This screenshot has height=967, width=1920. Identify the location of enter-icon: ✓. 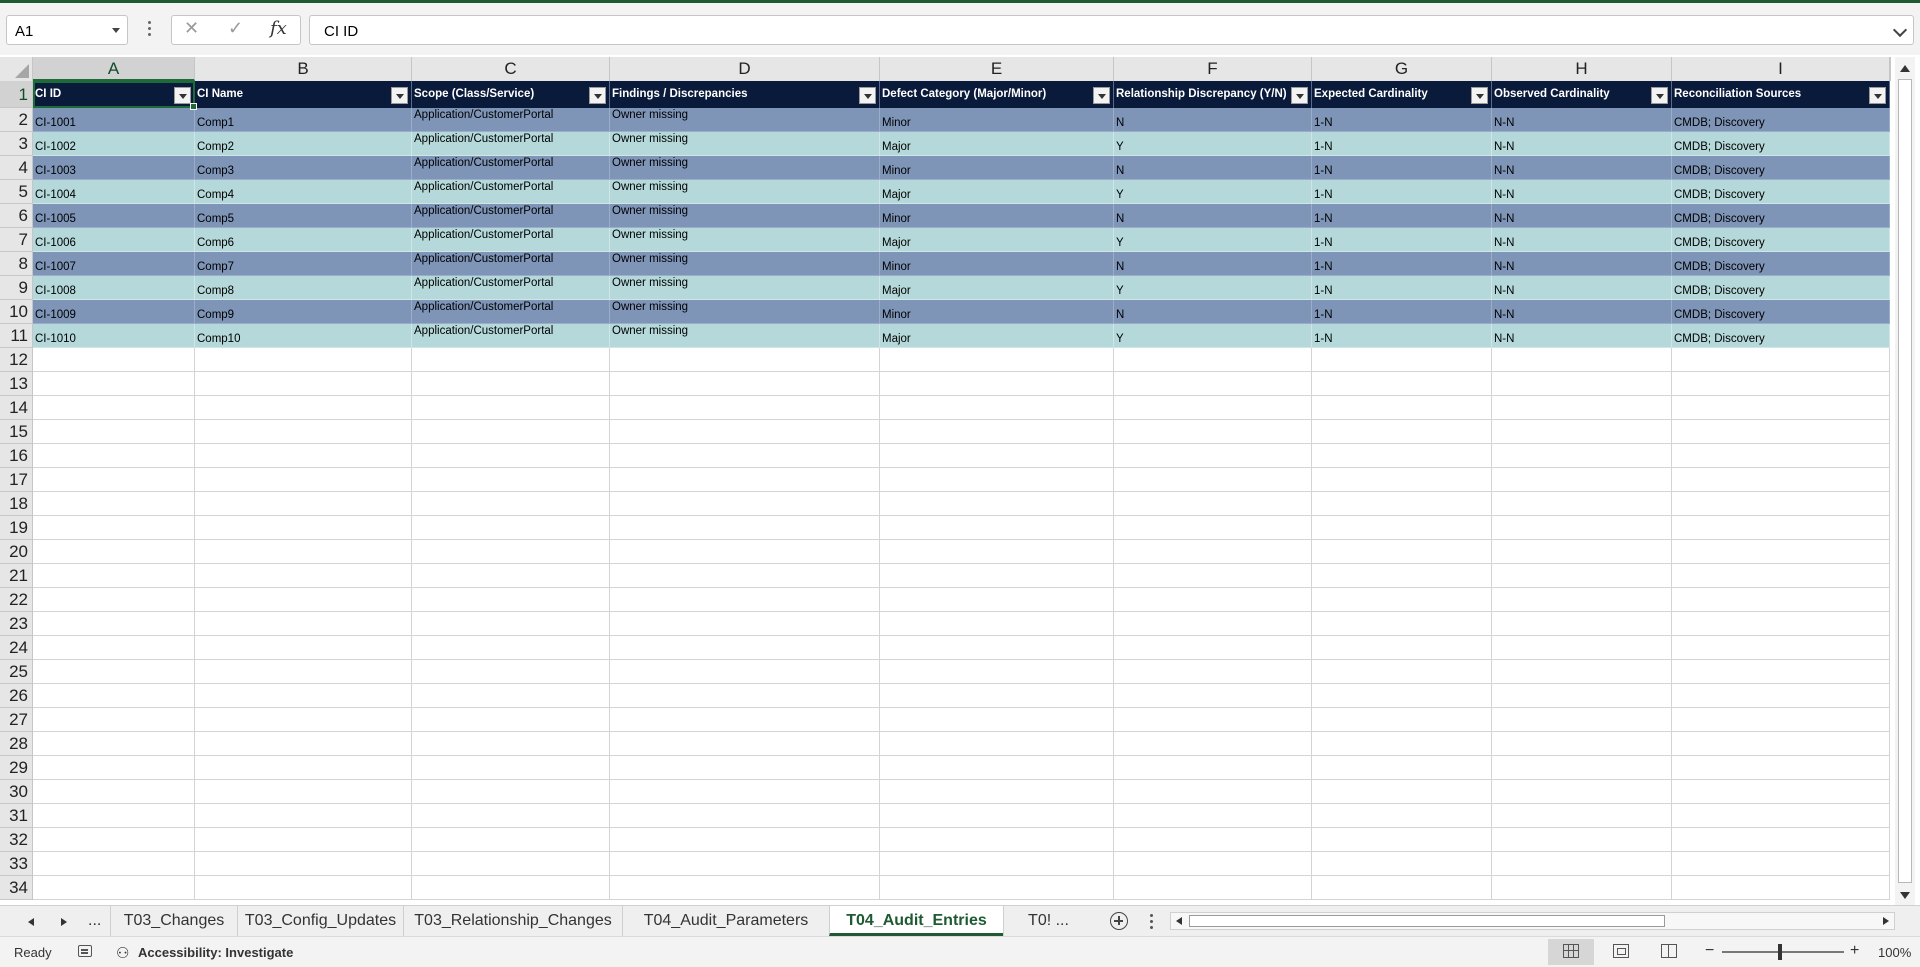
(235, 28).